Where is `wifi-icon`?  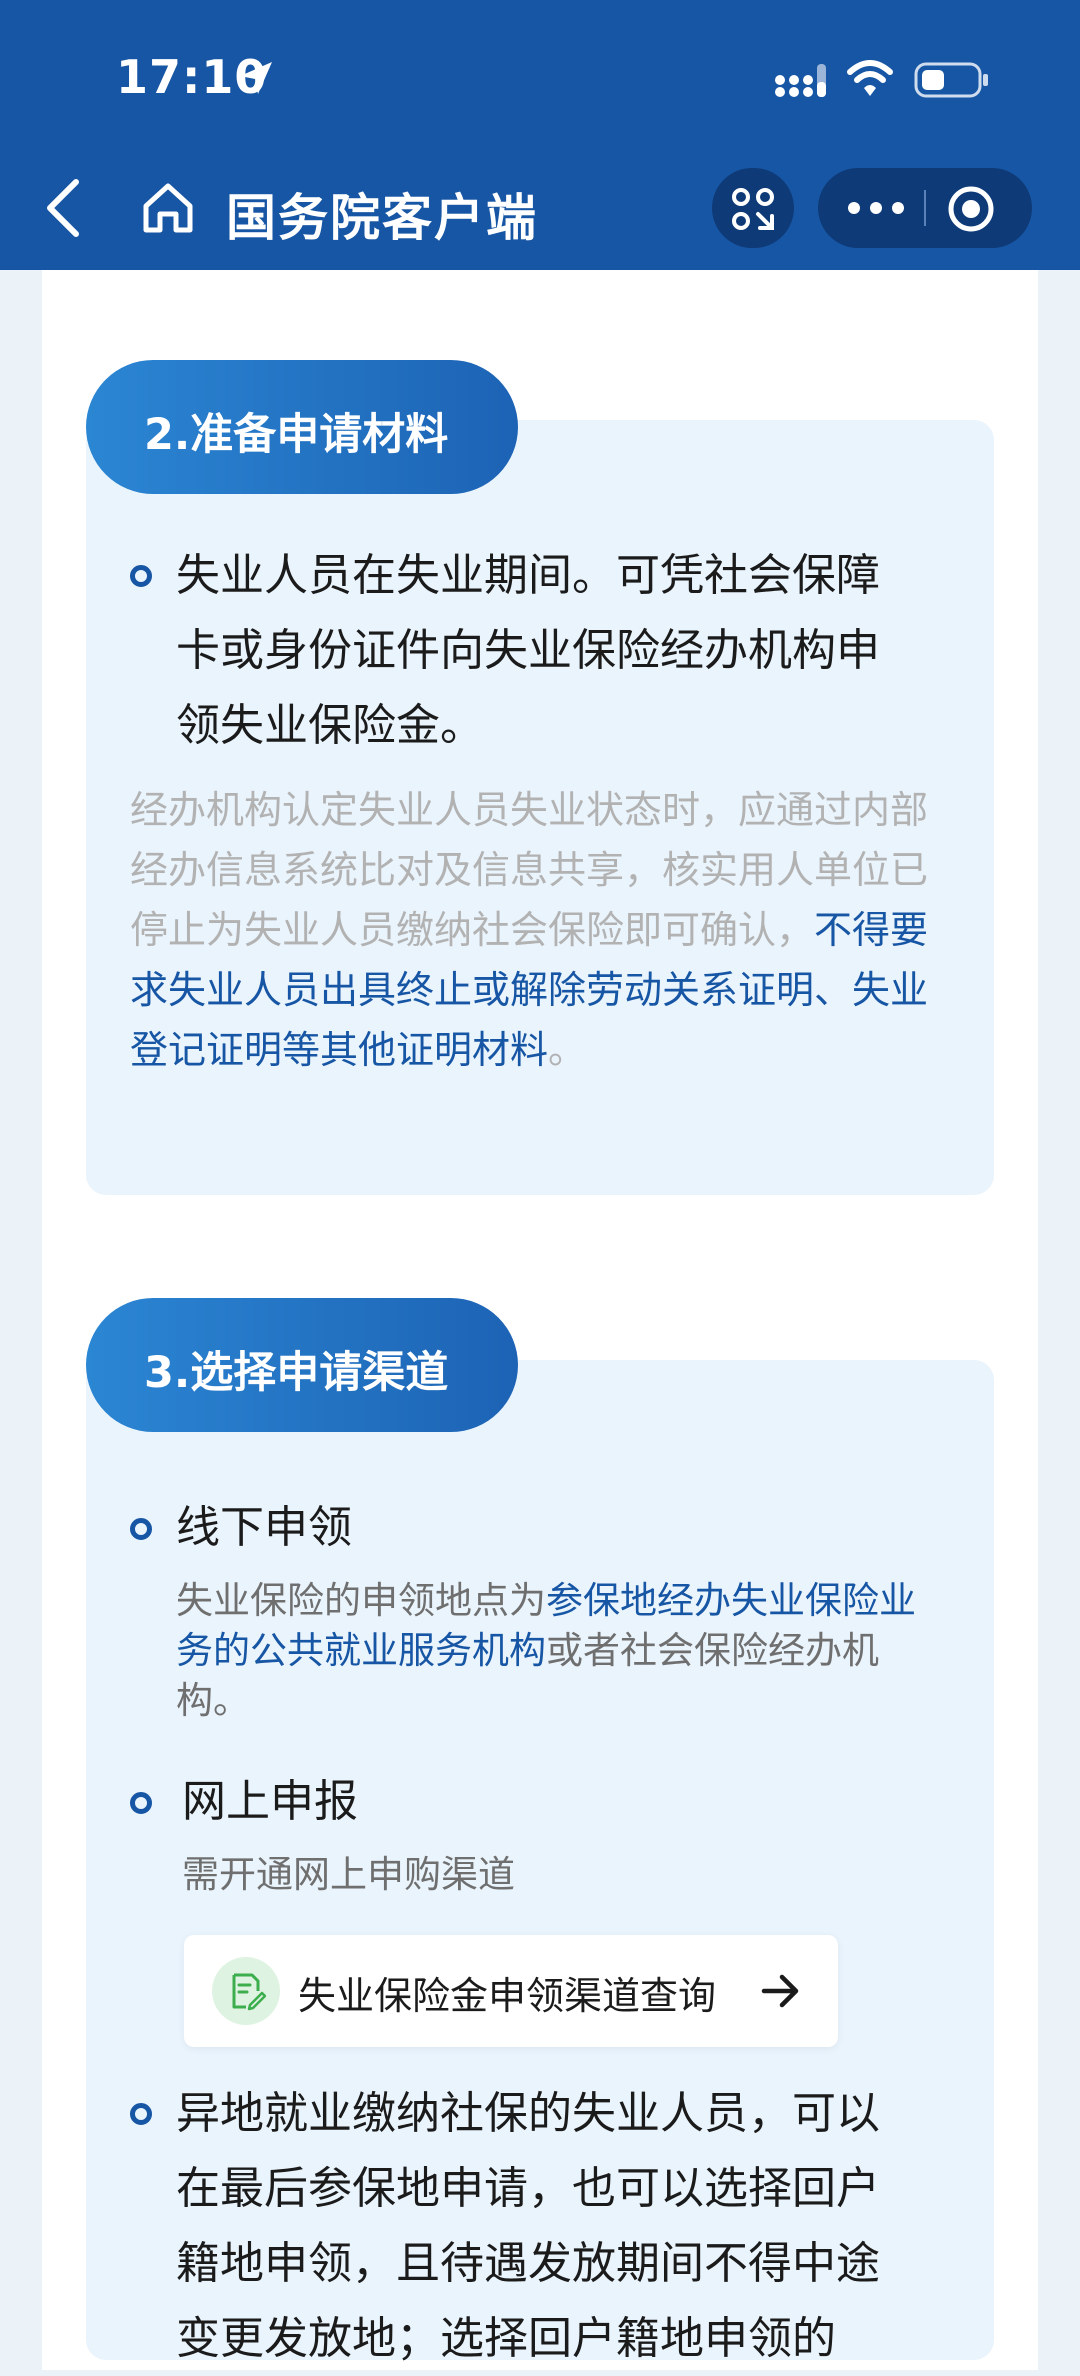
wifi-icon is located at coordinates (870, 78).